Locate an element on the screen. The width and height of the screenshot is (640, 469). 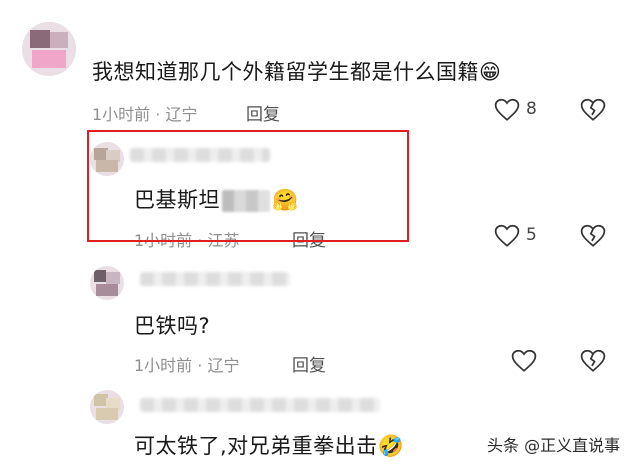
like-count: 8 is located at coordinates (531, 109).